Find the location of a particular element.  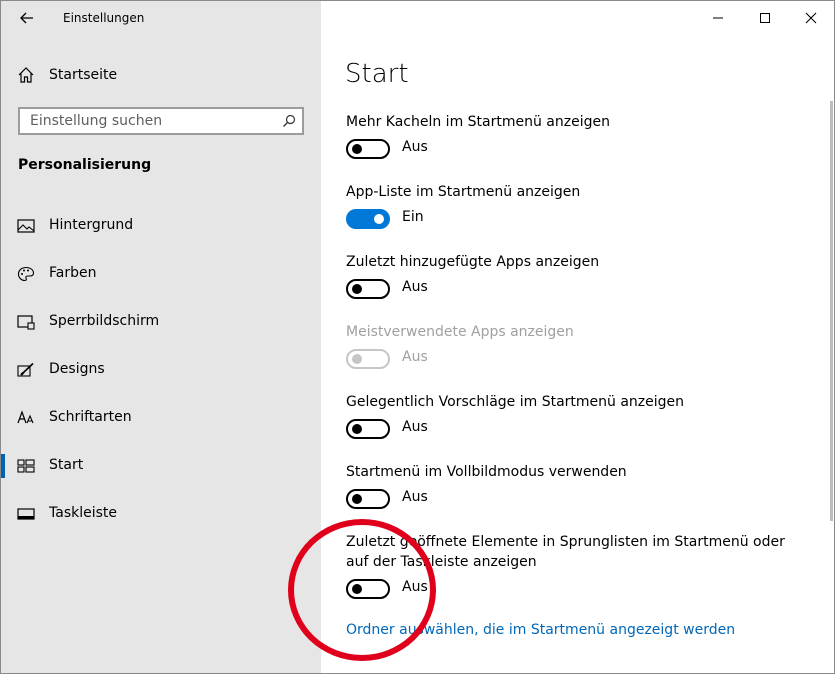

sidebar-item-hintergrund: Hintergrund is located at coordinates (161, 226).